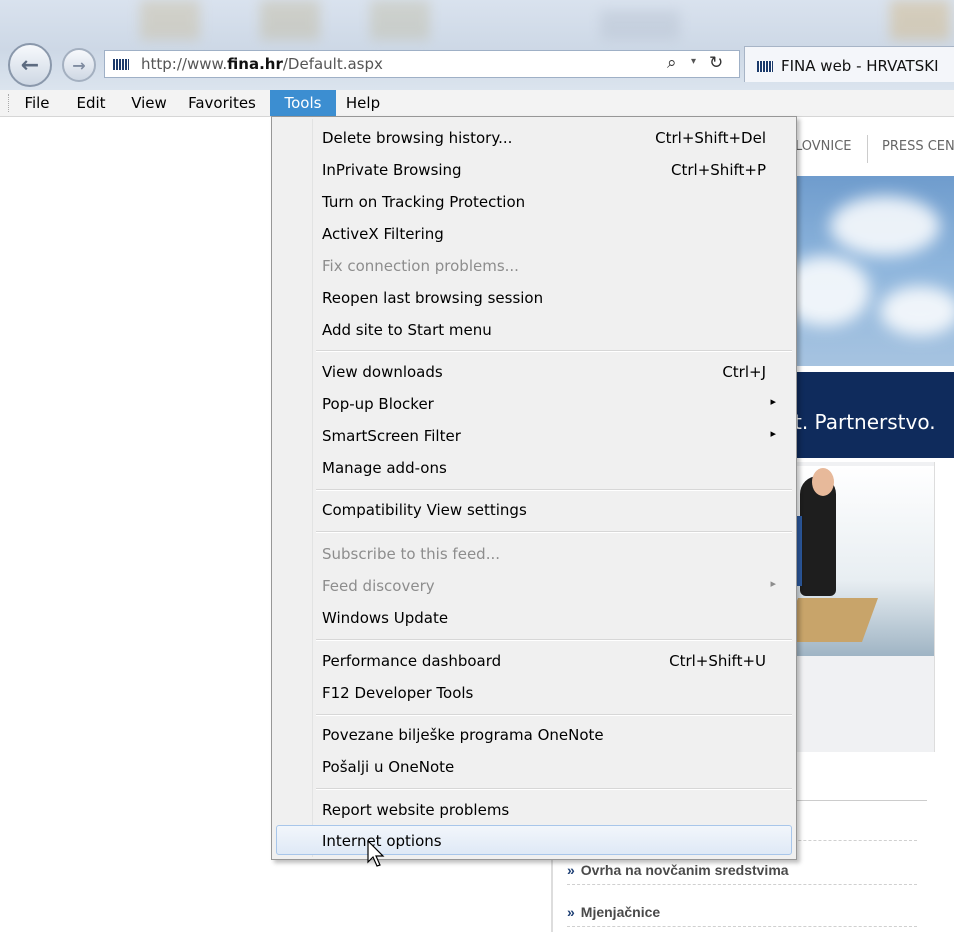  I want to click on menu-bar-grip, so click(9, 103).